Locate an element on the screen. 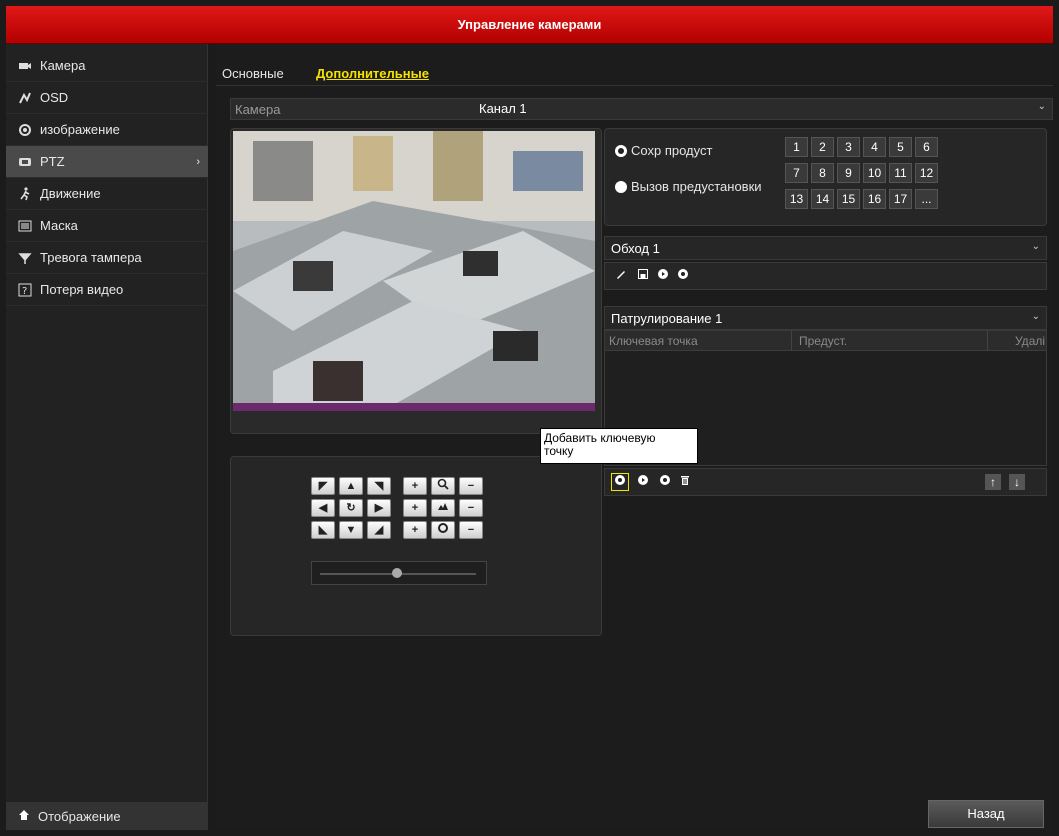 The image size is (1059, 836). sidebar-bottom-label: Отображение is located at coordinates (79, 816).